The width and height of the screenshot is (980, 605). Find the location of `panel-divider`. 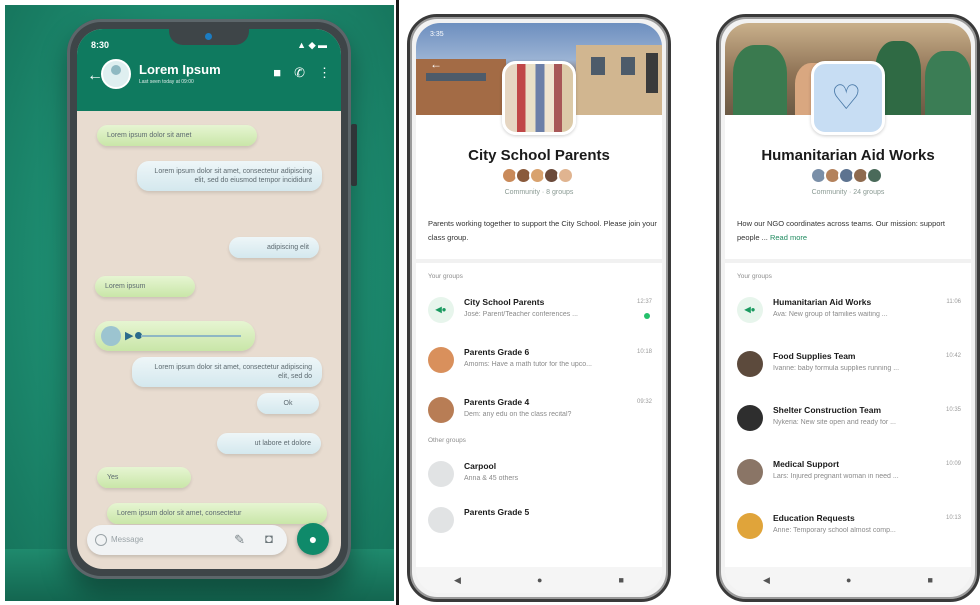

panel-divider is located at coordinates (397, 302).